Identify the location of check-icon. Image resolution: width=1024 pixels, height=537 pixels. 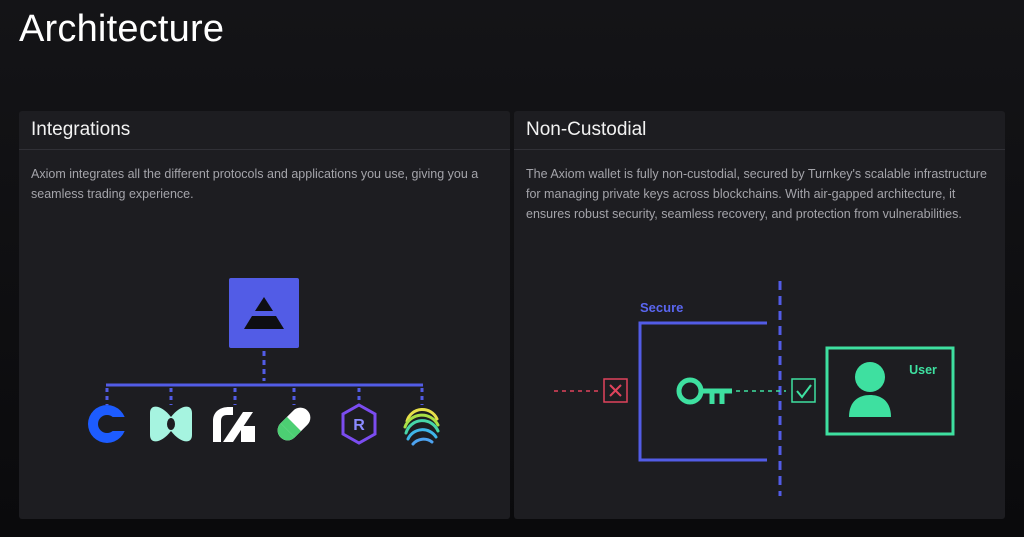
(803, 390).